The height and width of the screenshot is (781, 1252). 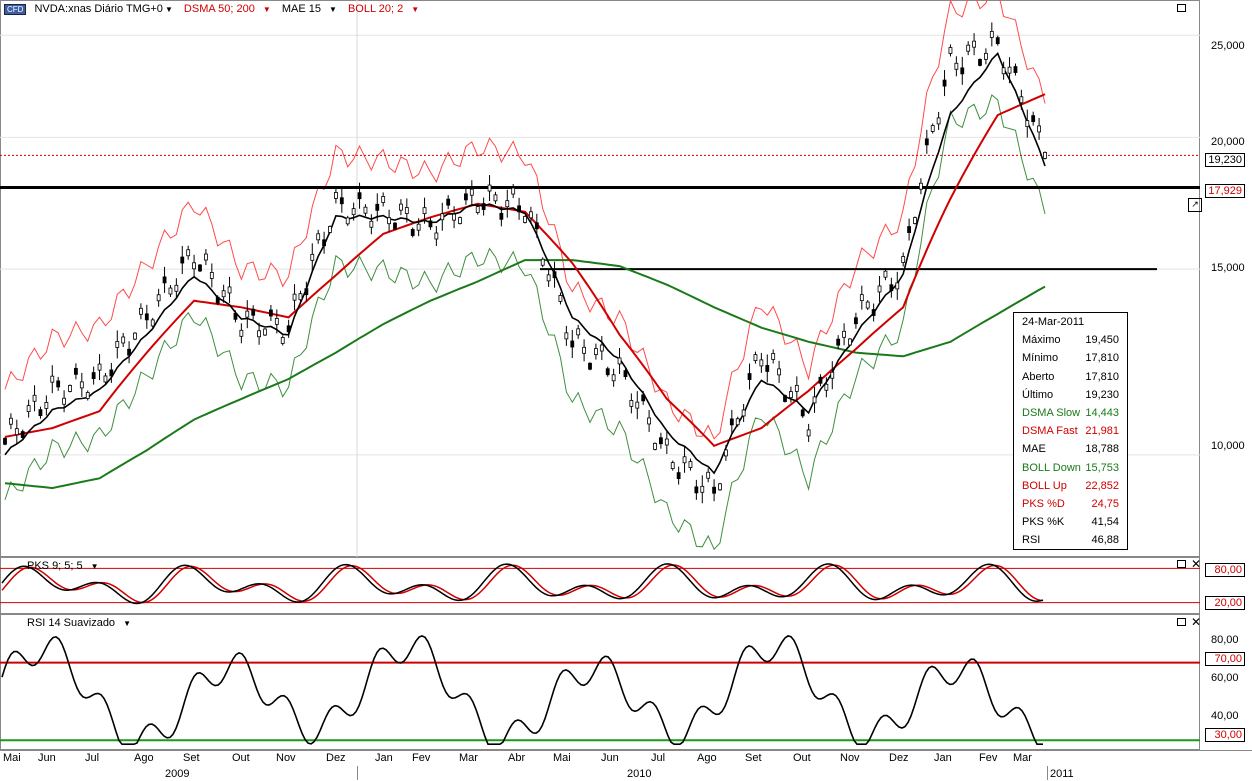 I want to click on boll-dropdown-icon: ▼, so click(x=415, y=9).